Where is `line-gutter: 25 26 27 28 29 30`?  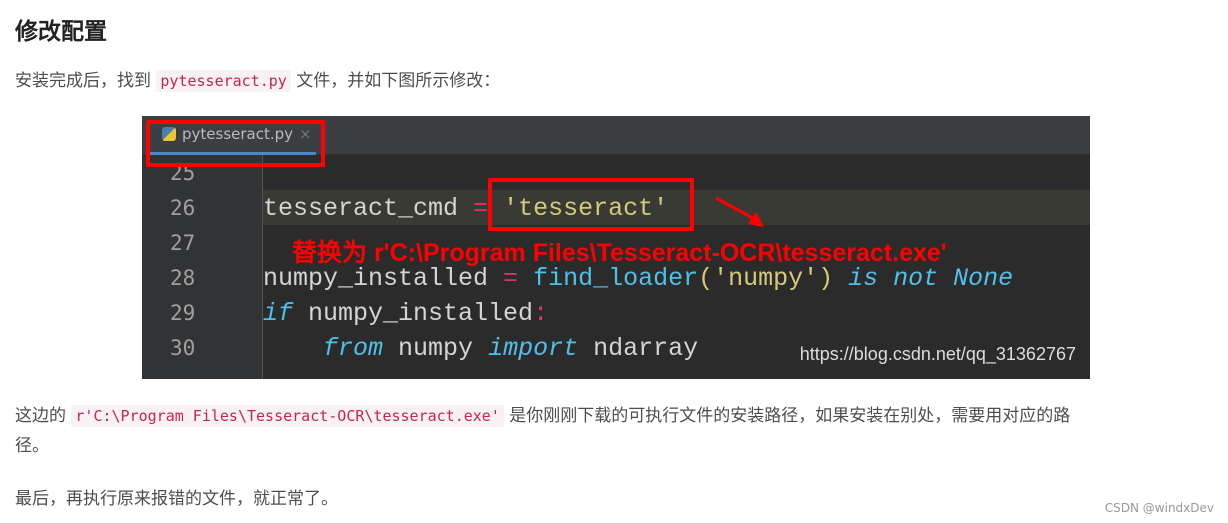 line-gutter: 25 26 27 28 29 30 is located at coordinates (202, 267).